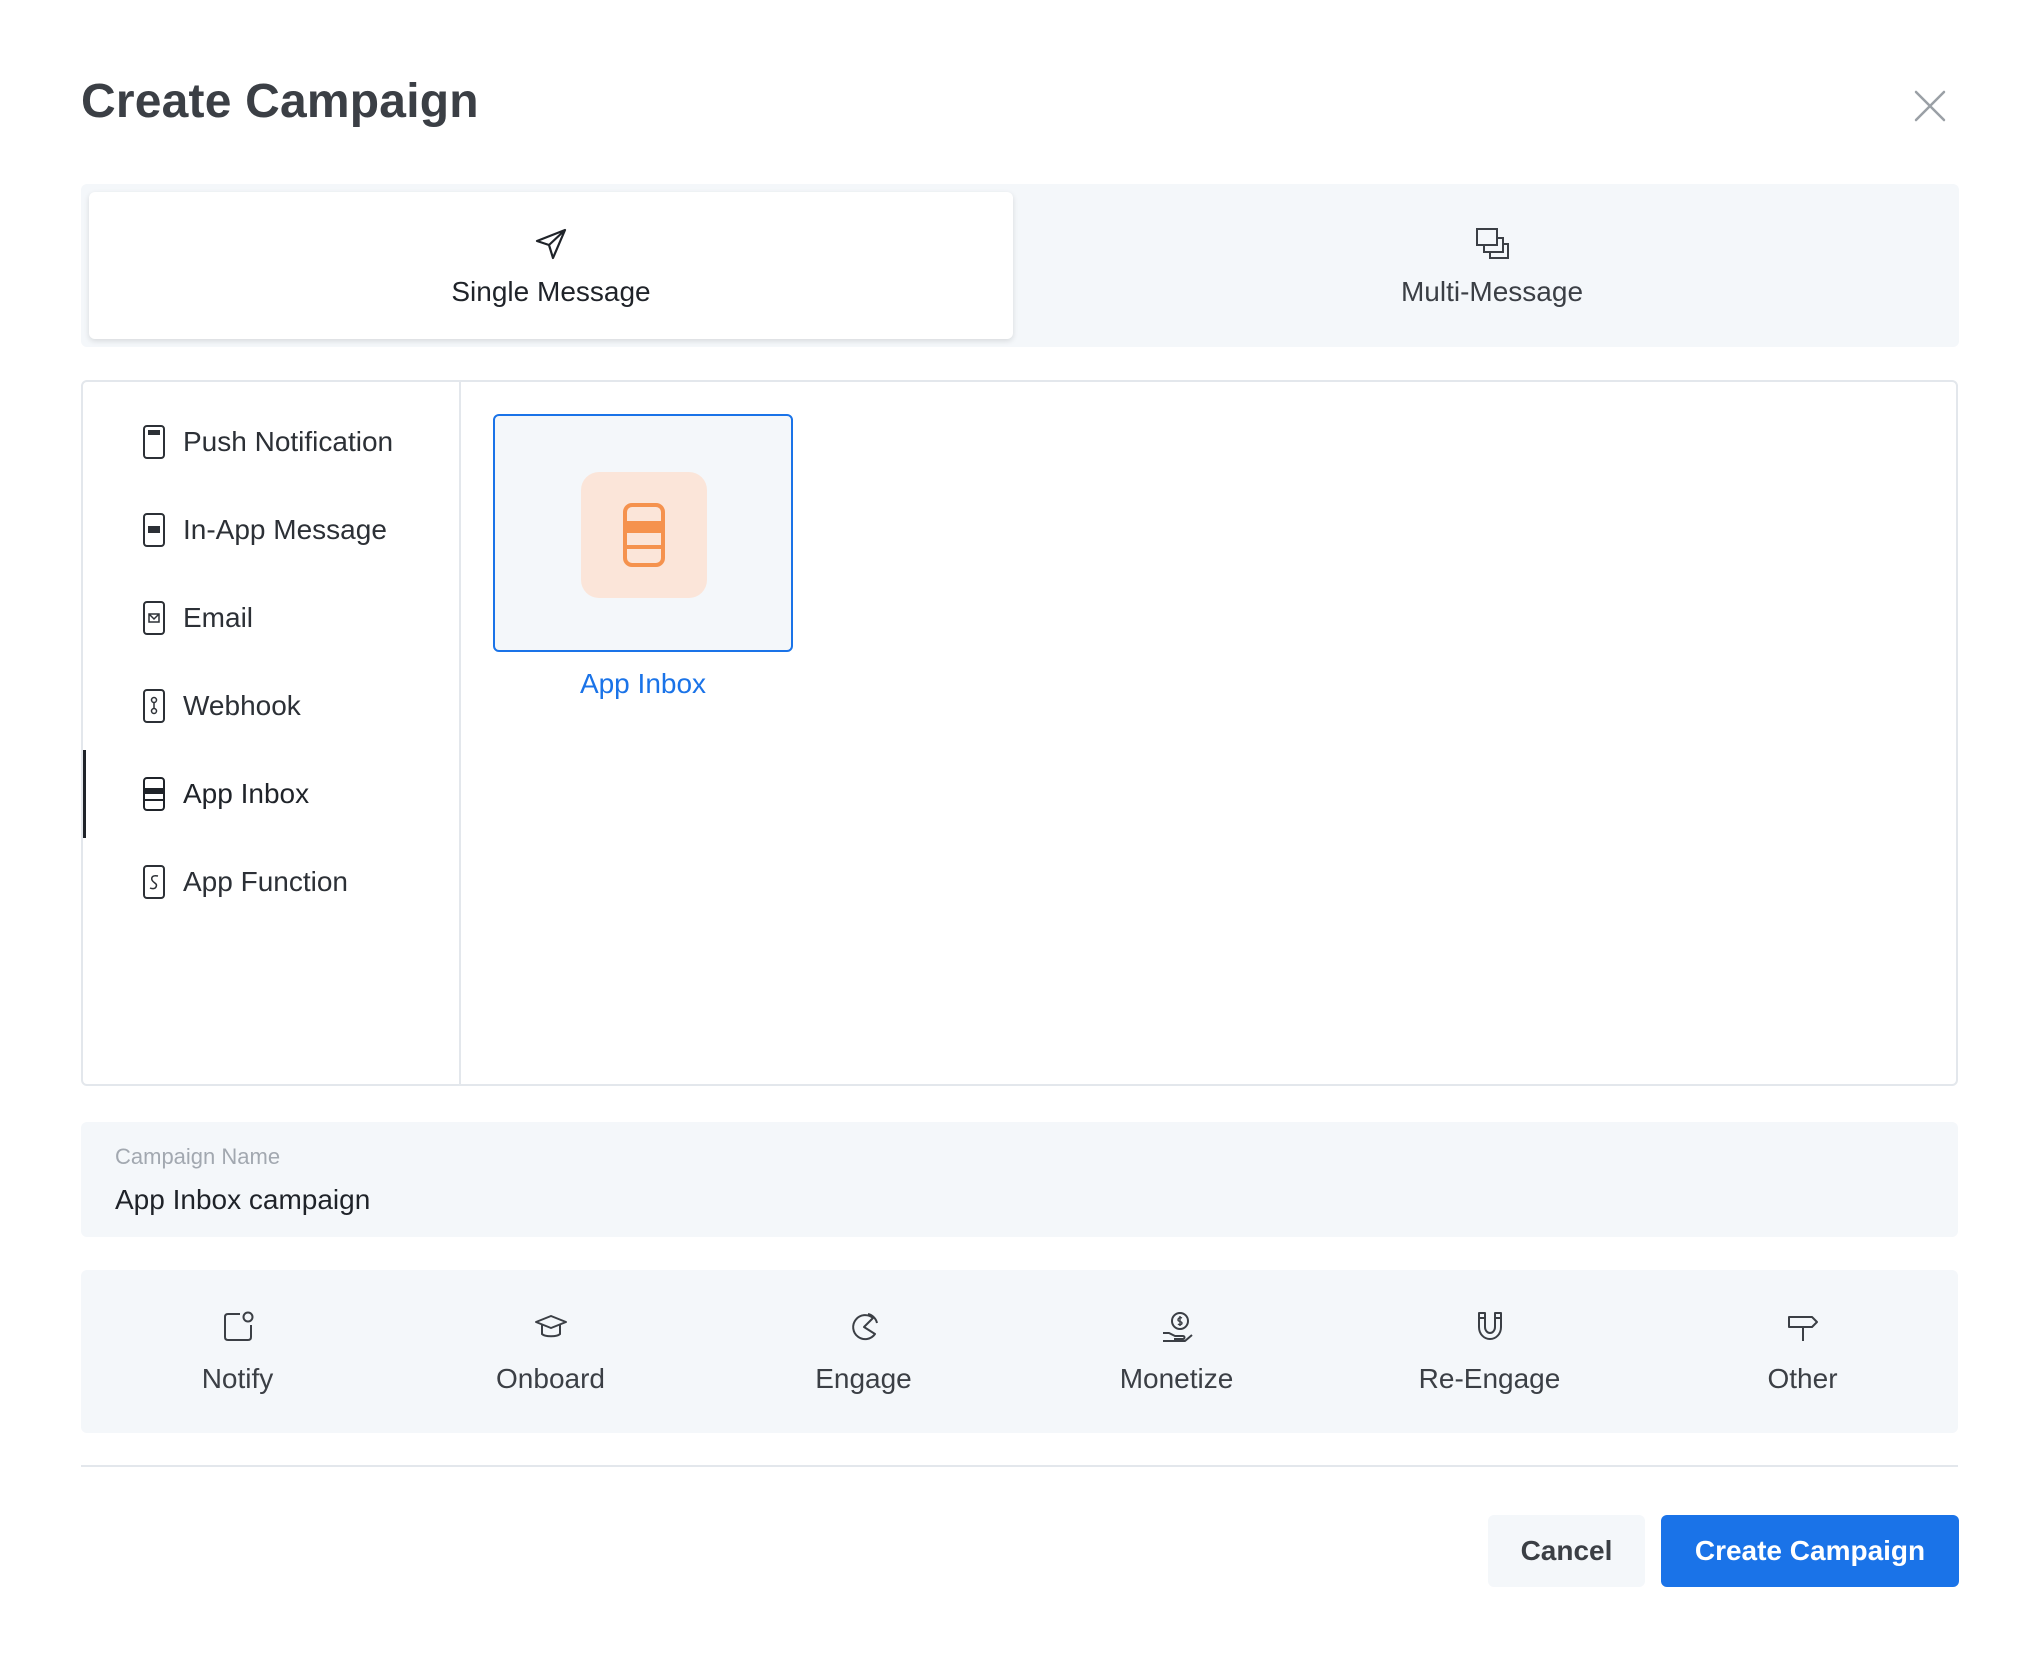 The height and width of the screenshot is (1660, 2040). Describe the element at coordinates (271, 618) in the screenshot. I see `sidebar-item-email: Email` at that location.